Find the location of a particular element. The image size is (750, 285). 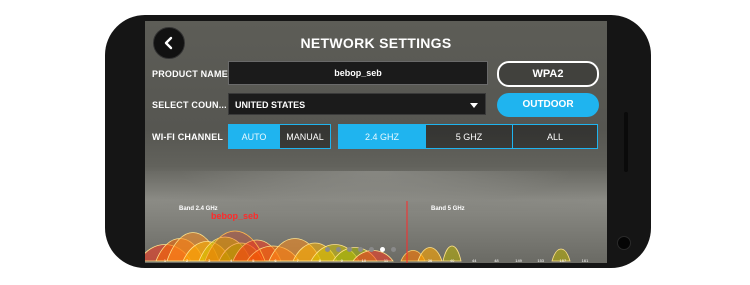

security-wpa2-button: WPA2 is located at coordinates (548, 74).